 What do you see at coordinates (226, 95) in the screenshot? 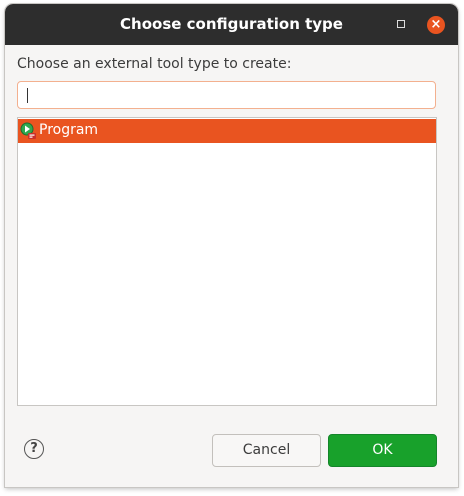
I see `filter-input` at bounding box center [226, 95].